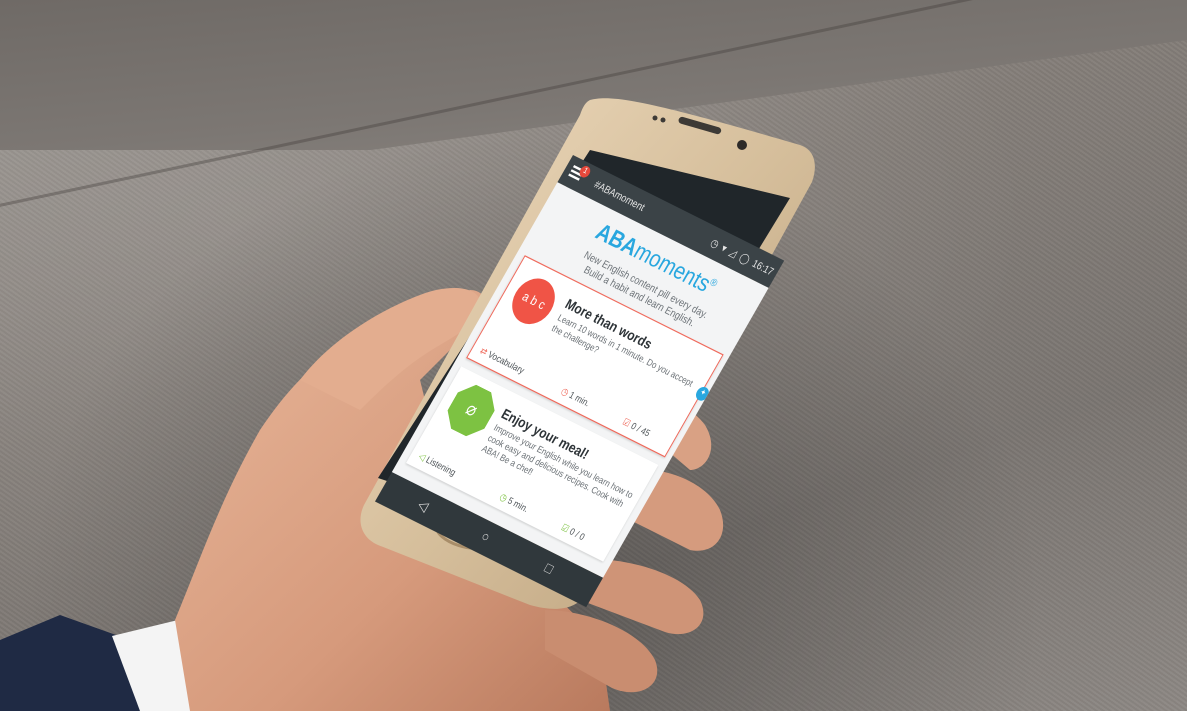 Image resolution: width=1187 pixels, height=711 pixels. I want to click on back-icon: ◁, so click(423, 505).